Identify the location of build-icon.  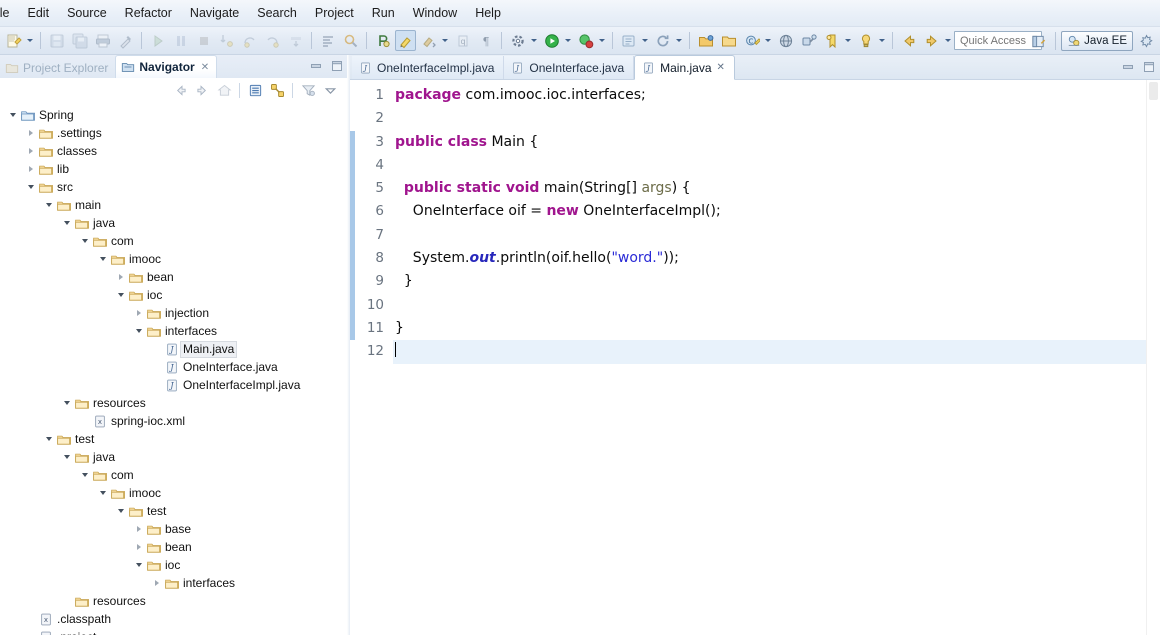
(125, 40).